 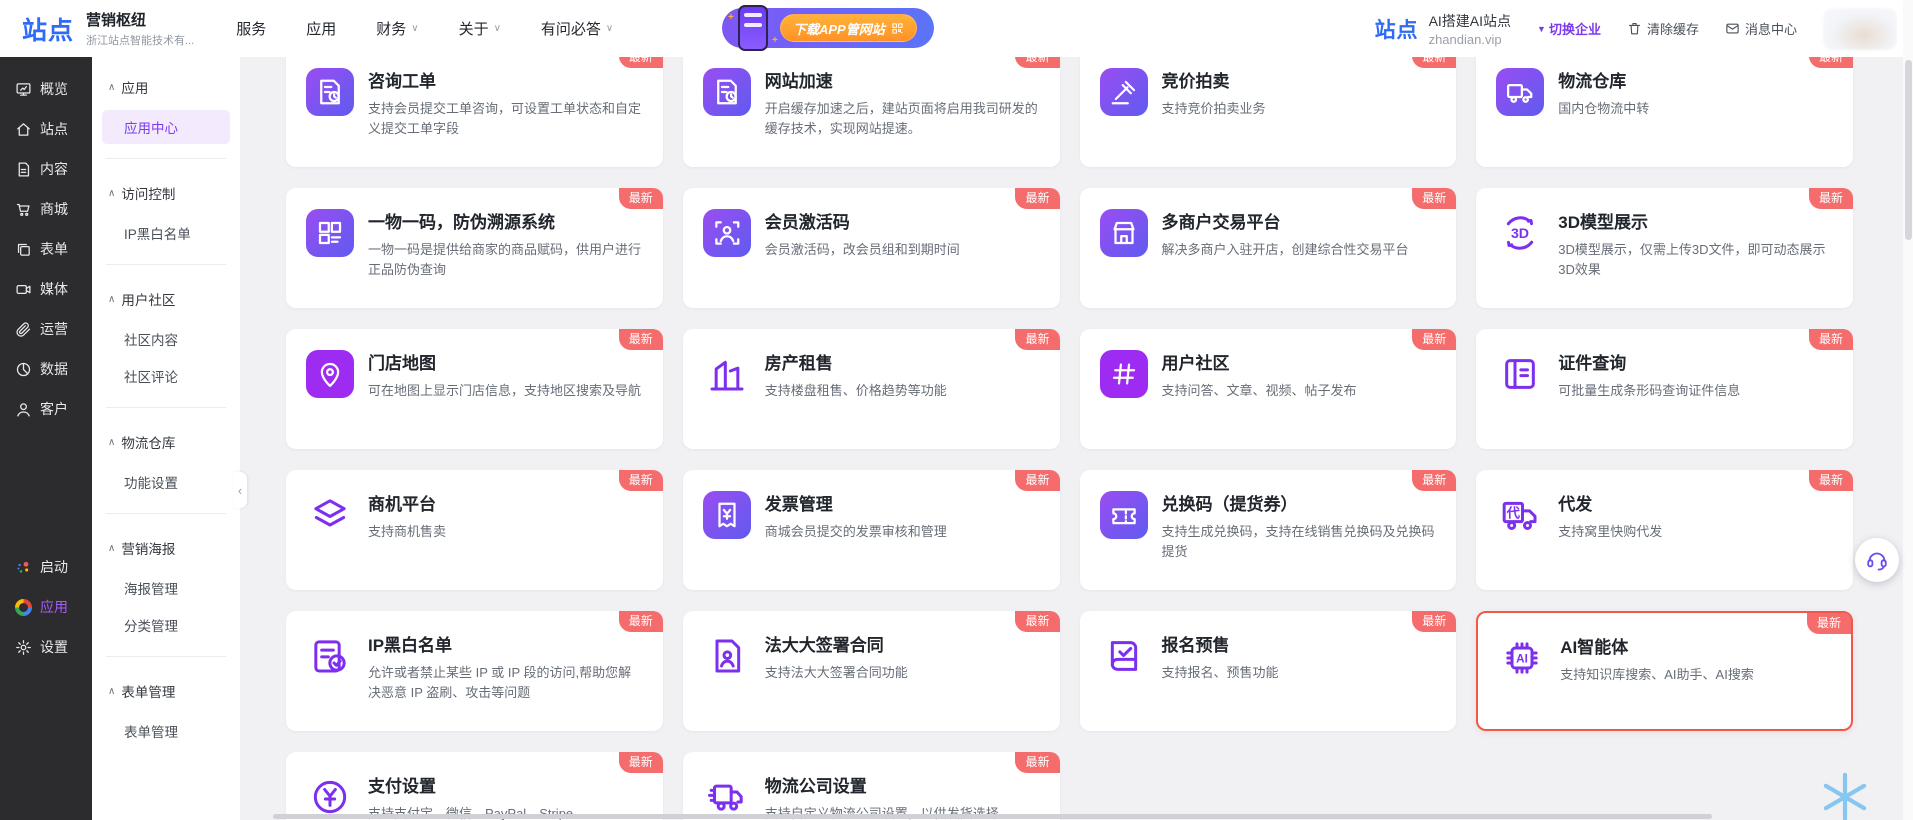 What do you see at coordinates (402, 363) in the screenshot?
I see `app-card-title: 门店地图` at bounding box center [402, 363].